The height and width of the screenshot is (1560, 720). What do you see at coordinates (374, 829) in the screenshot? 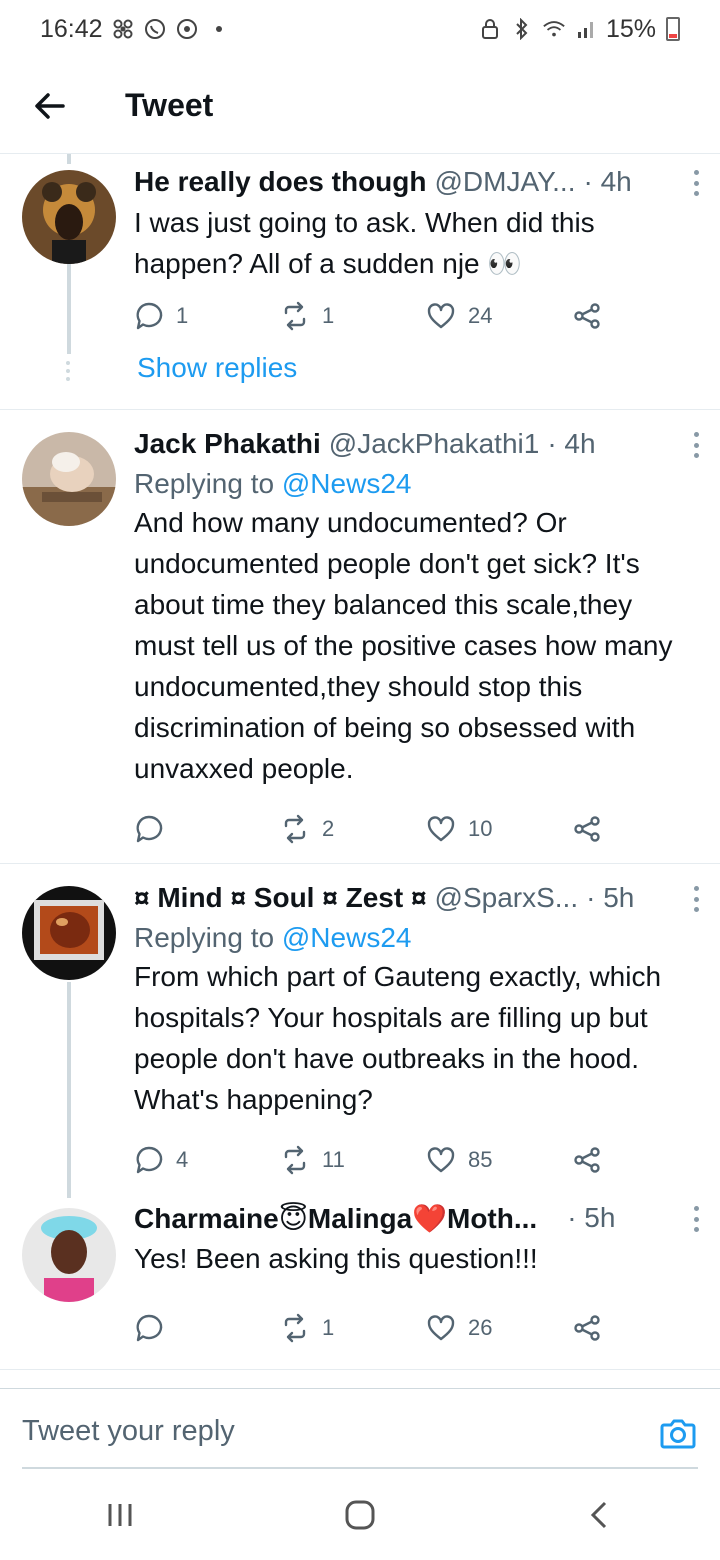
I see `tweet-actions: 2 10` at bounding box center [374, 829].